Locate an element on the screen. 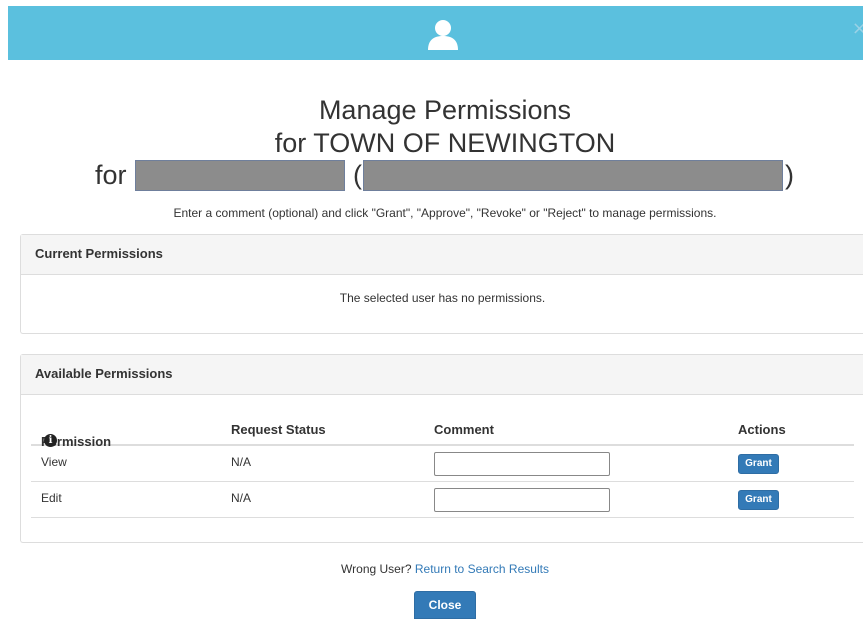 This screenshot has width=863, height=619. return-to-search-link: Return to Search Results is located at coordinates (482, 569).